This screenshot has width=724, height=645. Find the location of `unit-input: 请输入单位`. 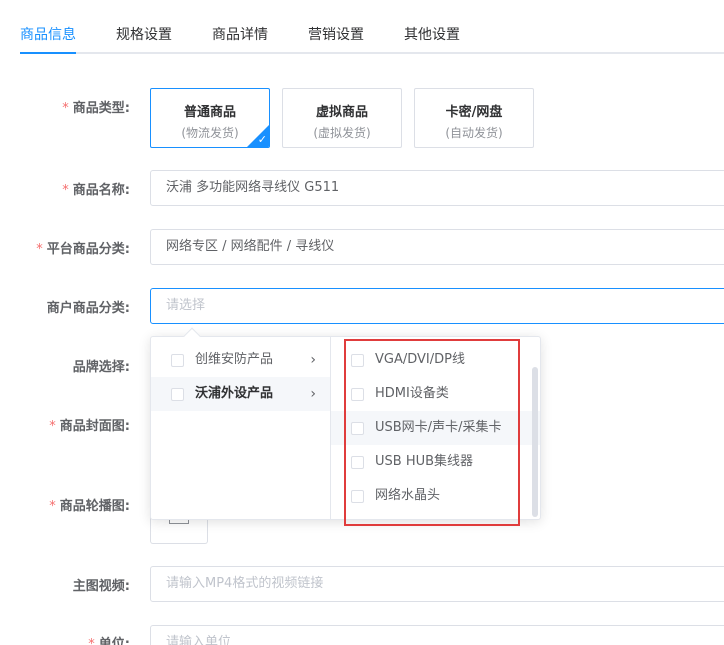

unit-input: 请输入单位 is located at coordinates (437, 635).